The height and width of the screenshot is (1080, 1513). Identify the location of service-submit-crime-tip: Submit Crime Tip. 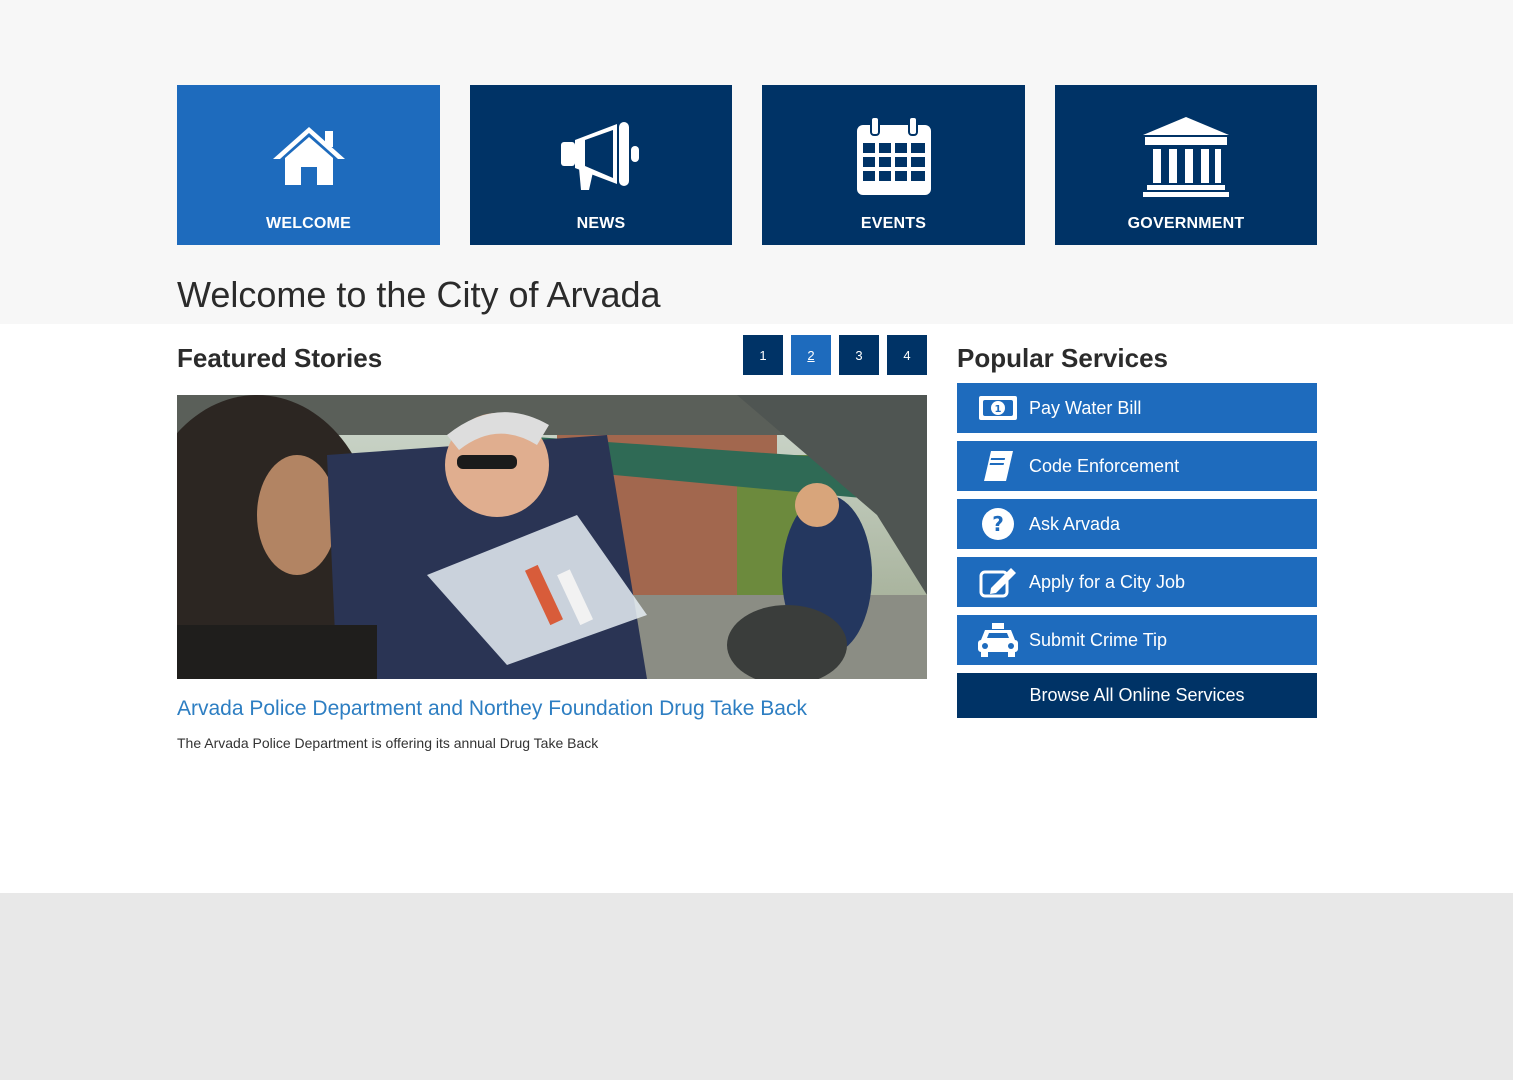
(1137, 640).